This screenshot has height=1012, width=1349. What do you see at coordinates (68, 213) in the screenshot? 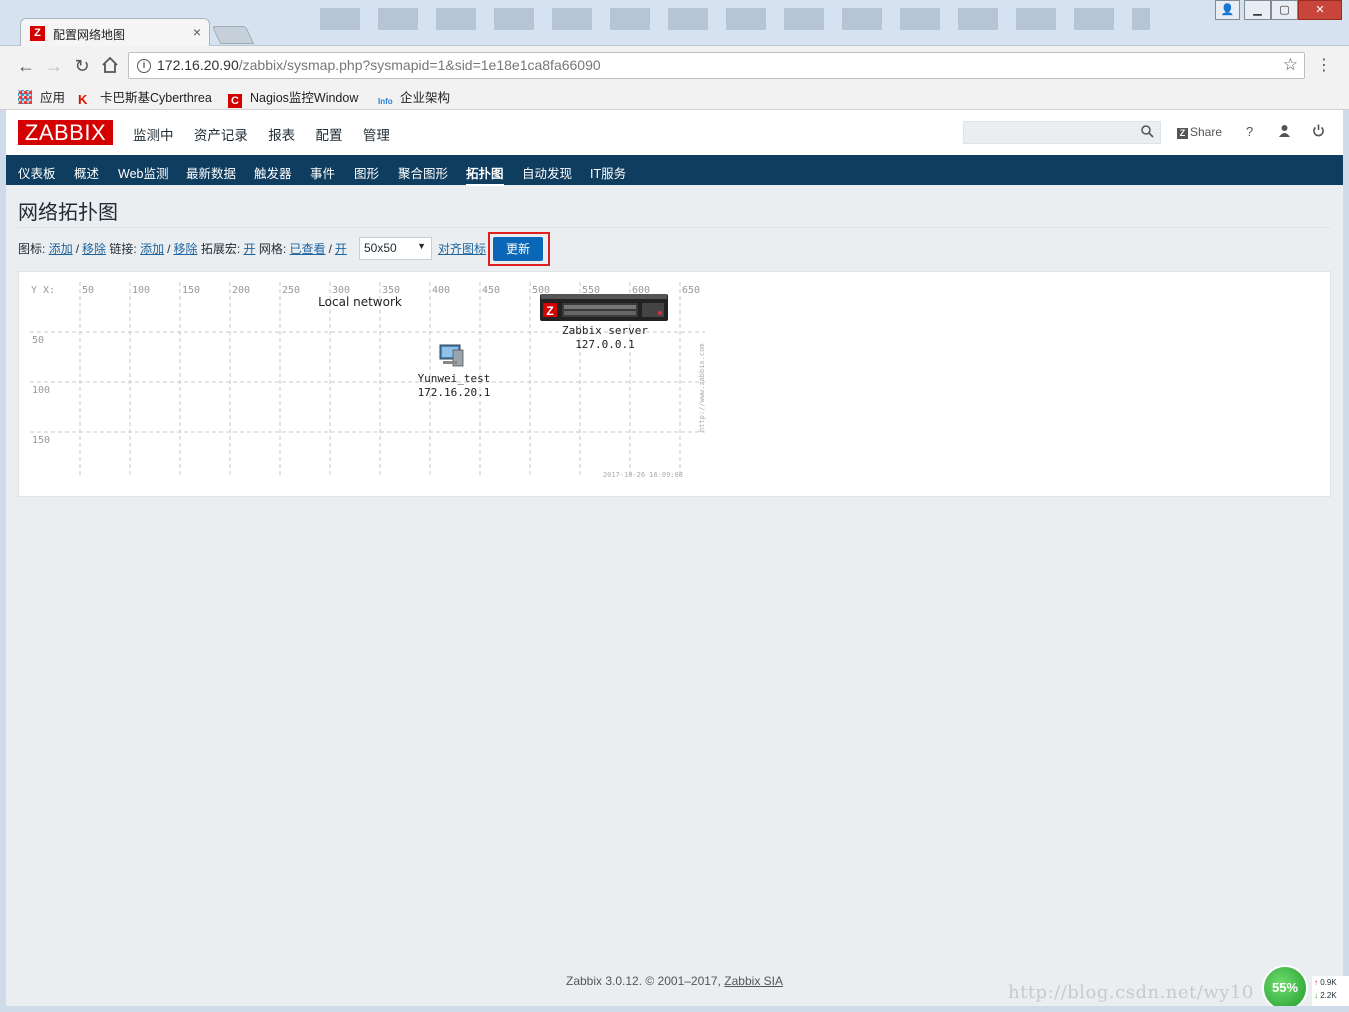
I see `page-title: 网络拓扑图` at bounding box center [68, 213].